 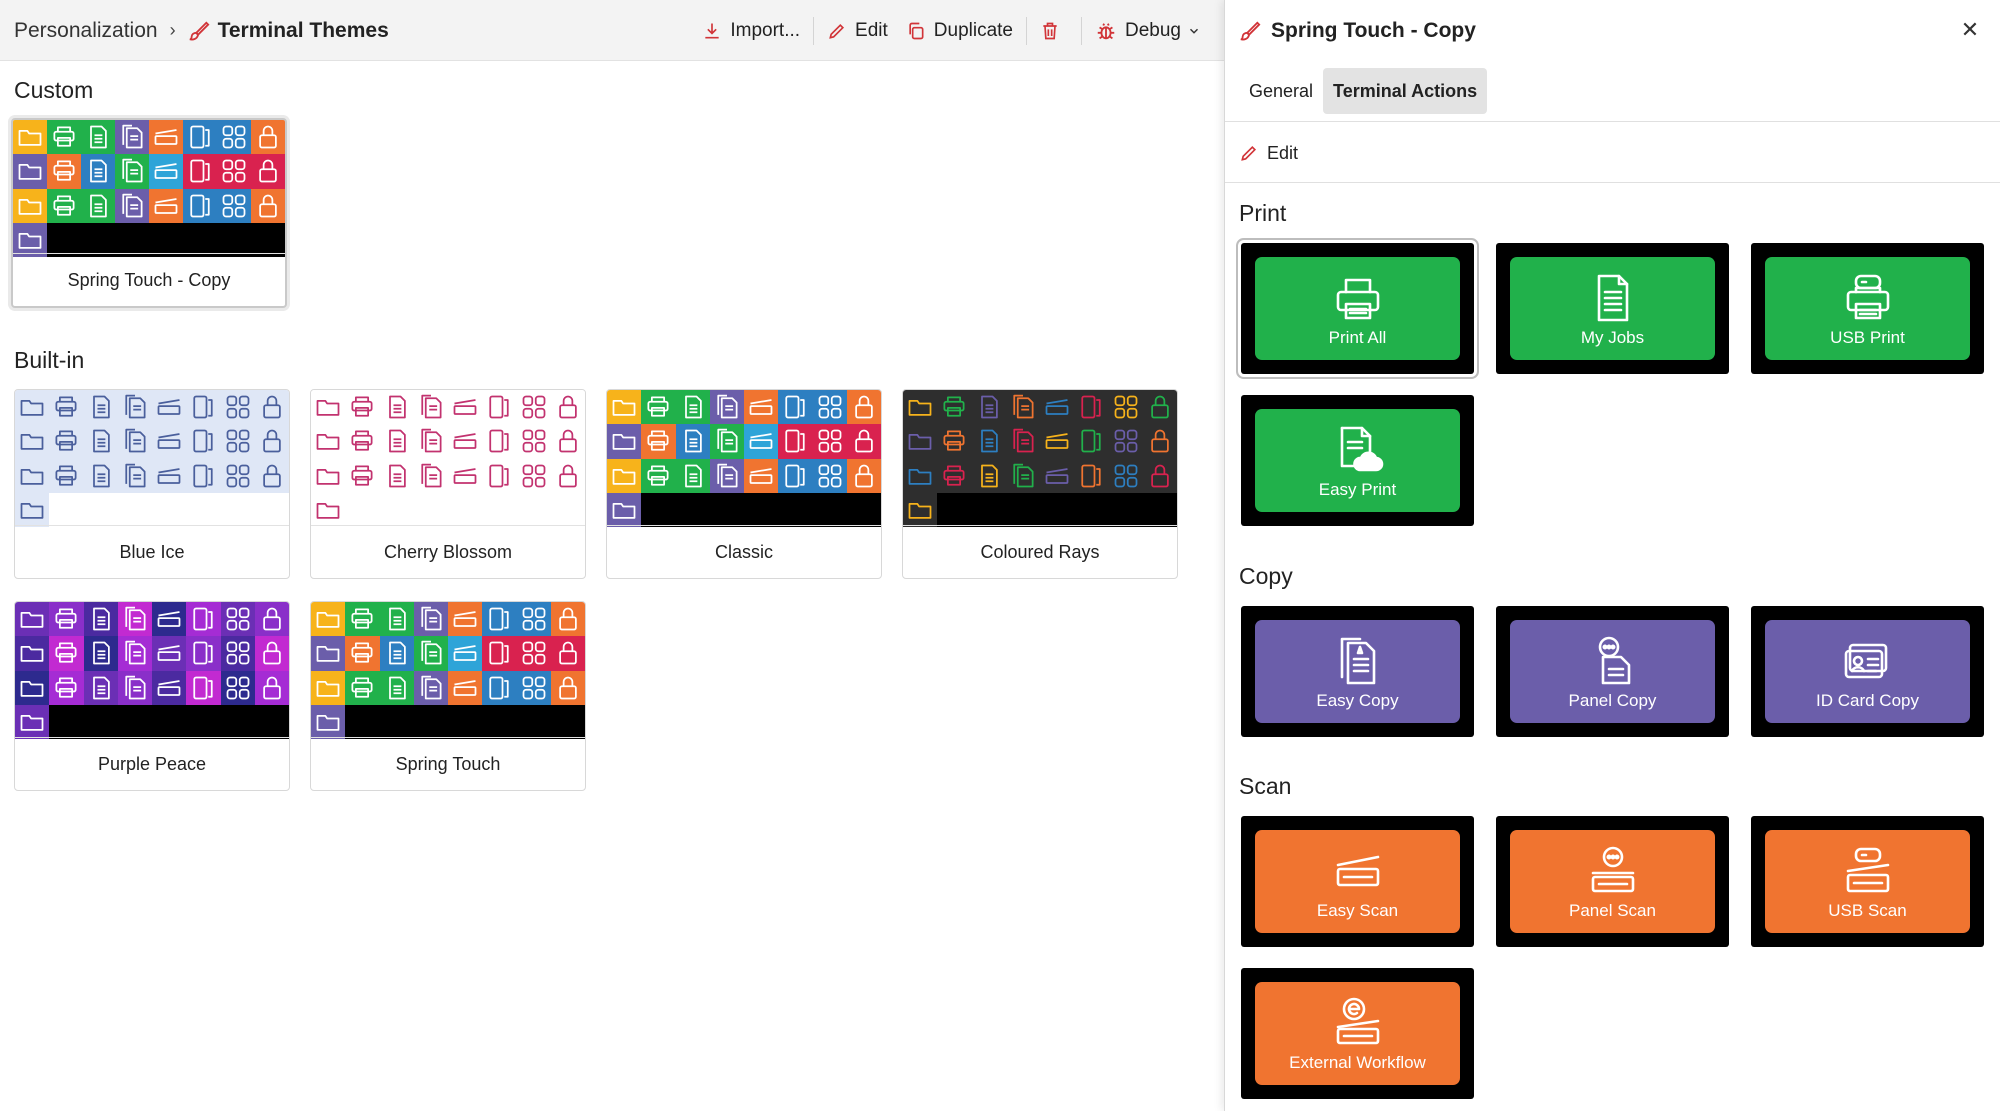 I want to click on close-icon: ✕, so click(x=1970, y=29).